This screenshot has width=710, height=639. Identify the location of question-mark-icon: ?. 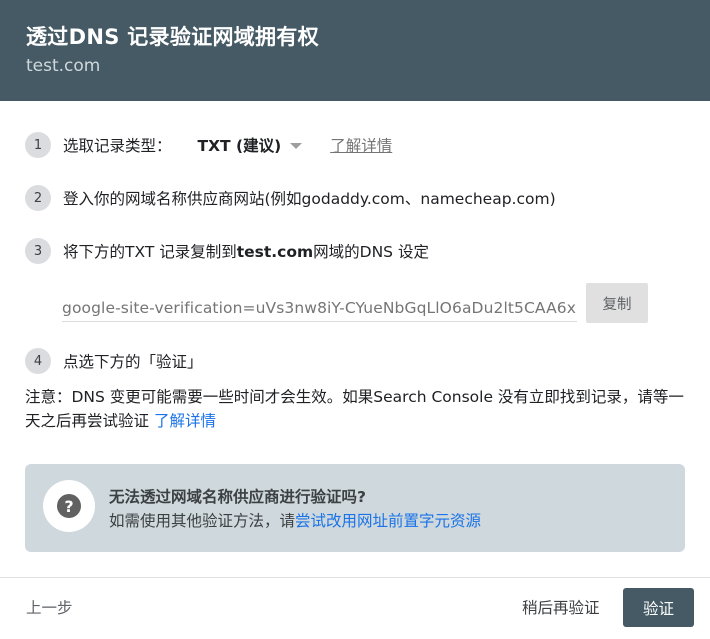
(69, 506).